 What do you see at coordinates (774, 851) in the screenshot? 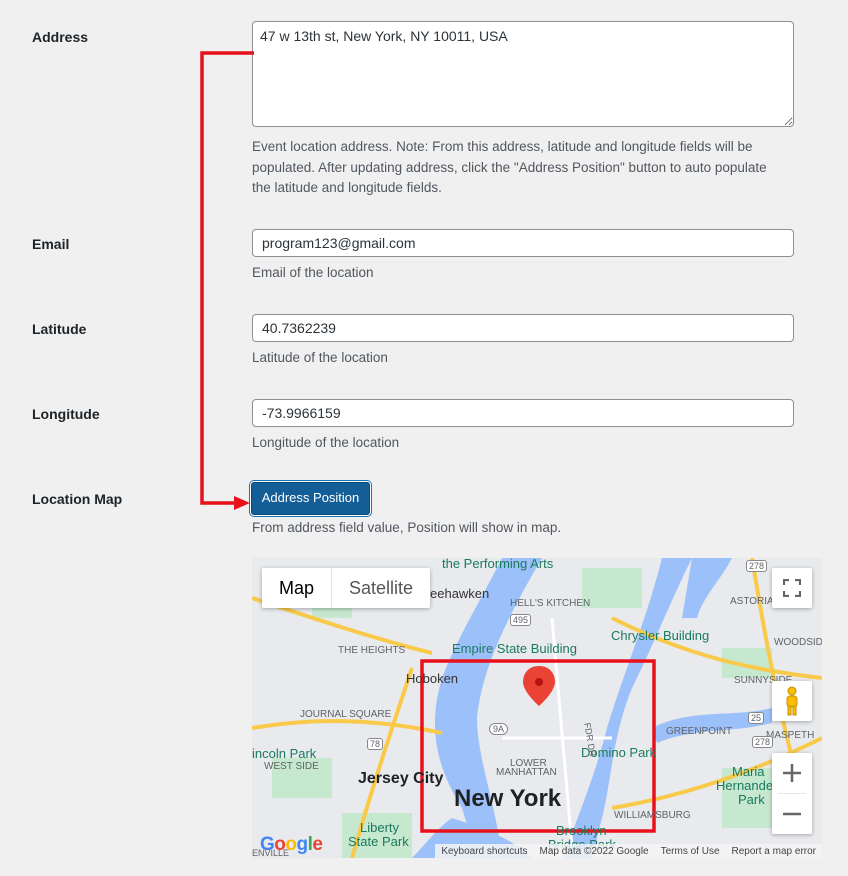
I see `report-map-error-link: Report a map error` at bounding box center [774, 851].